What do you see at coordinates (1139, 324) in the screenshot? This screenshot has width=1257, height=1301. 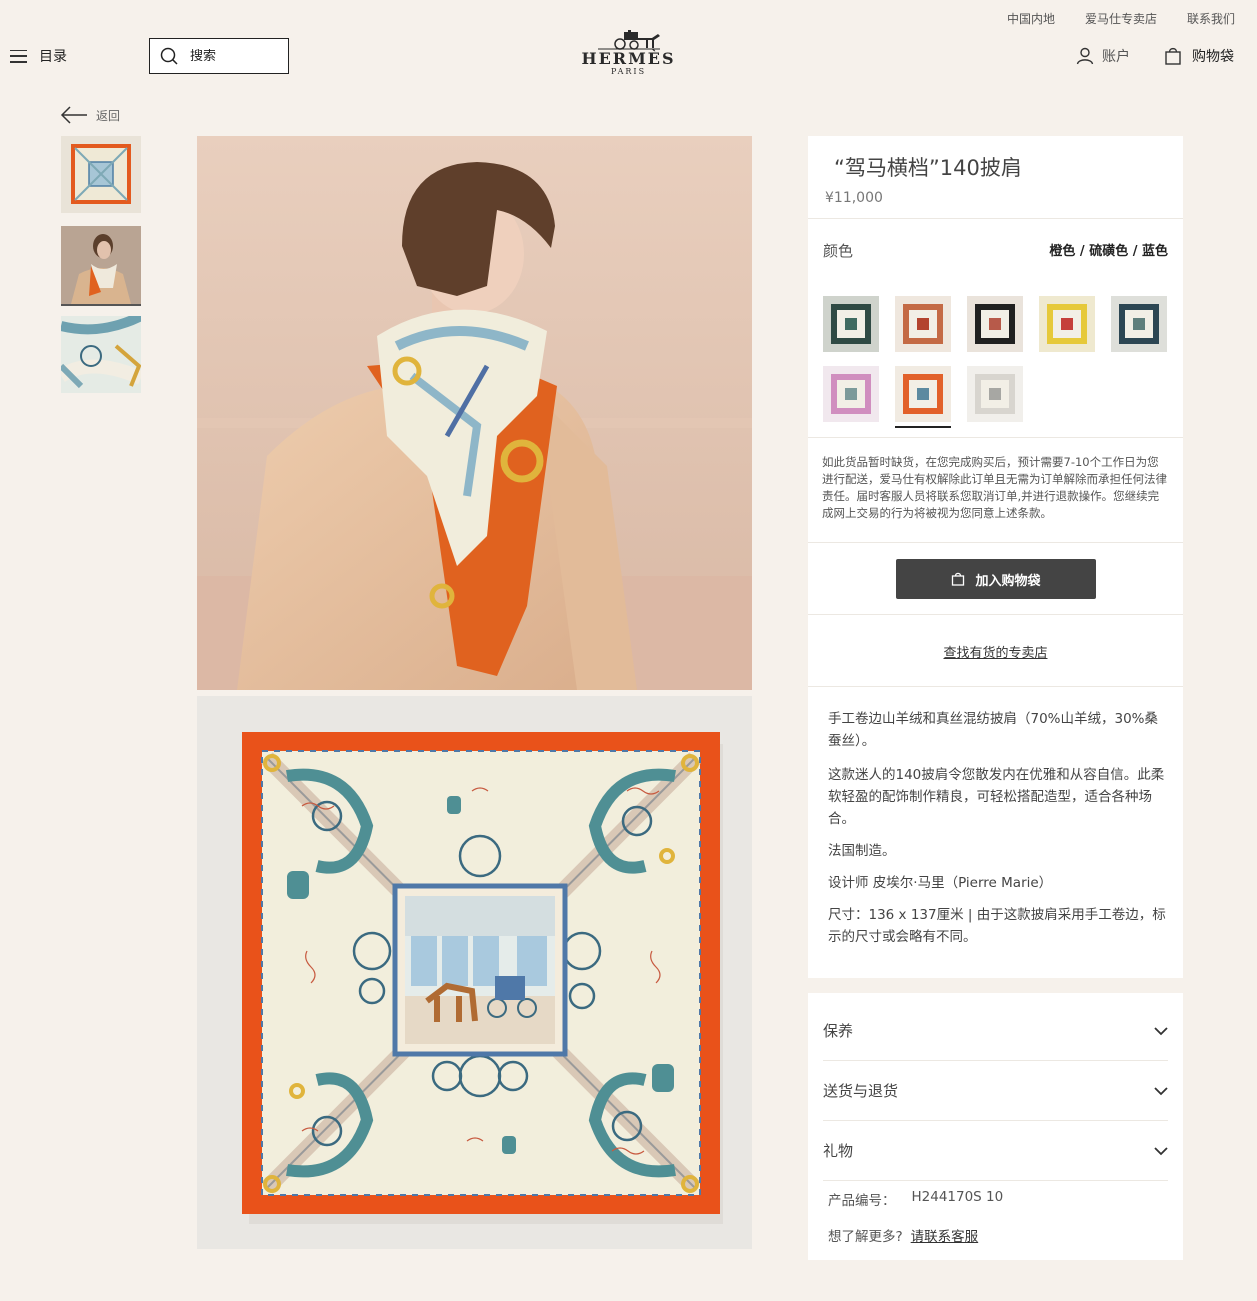 I see `color-swatch-navy-teal` at bounding box center [1139, 324].